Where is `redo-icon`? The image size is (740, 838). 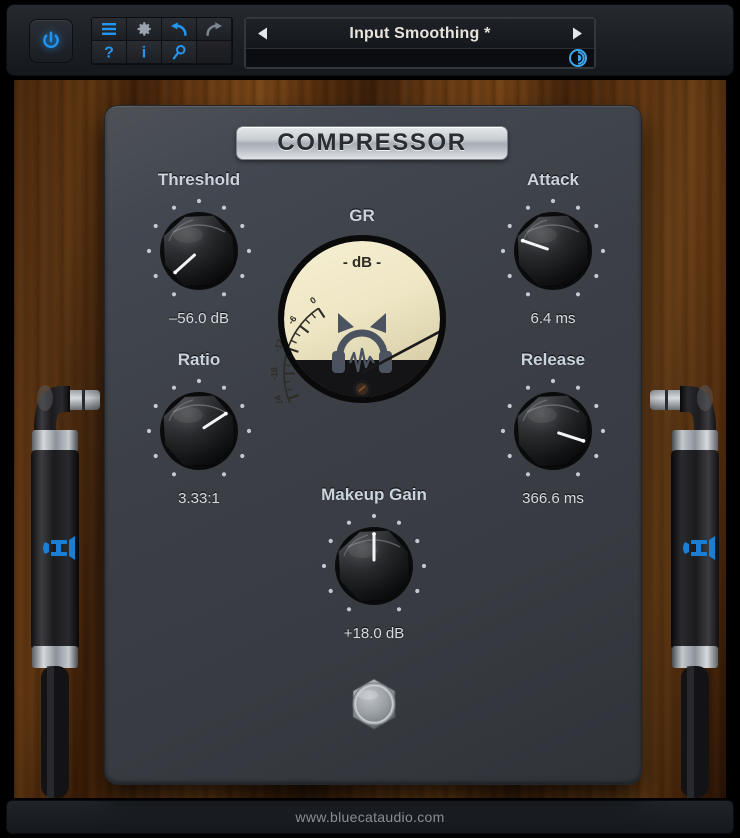 redo-icon is located at coordinates (214, 29).